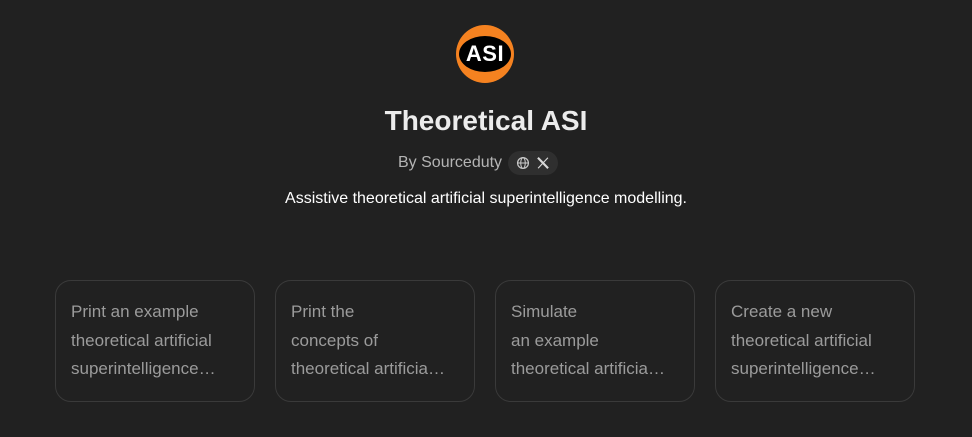 The width and height of the screenshot is (972, 437). I want to click on author-byline: By Sourceduty, so click(478, 163).